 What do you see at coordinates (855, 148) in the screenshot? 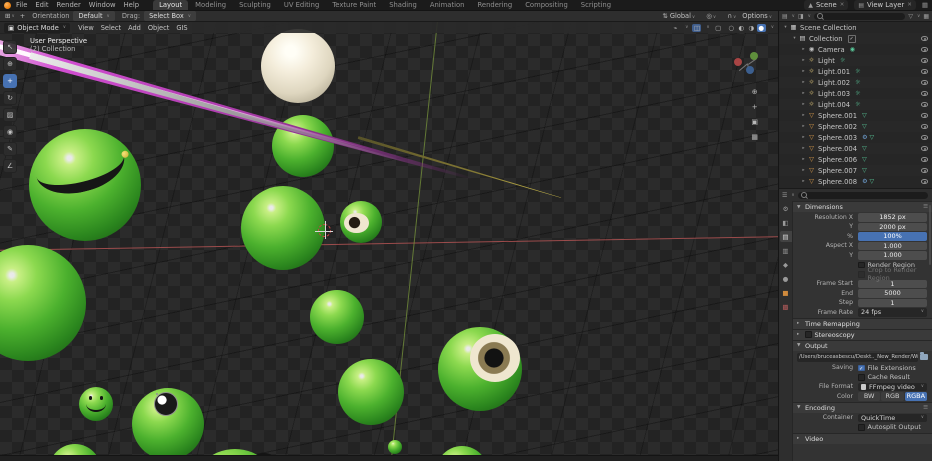
I see `outliner-row: ▸ ▽ Sphere.004 ▽` at bounding box center [855, 148].